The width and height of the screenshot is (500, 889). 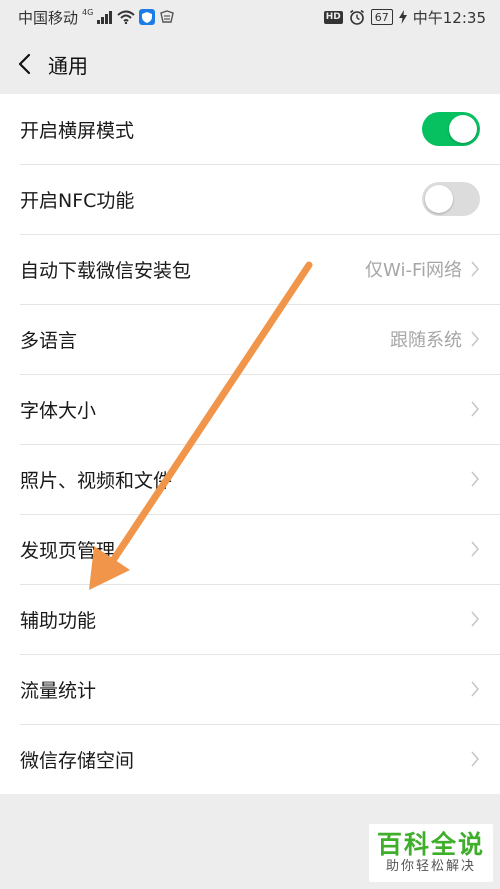 I want to click on setting-label: 照片、视频和文件, so click(x=96, y=480).